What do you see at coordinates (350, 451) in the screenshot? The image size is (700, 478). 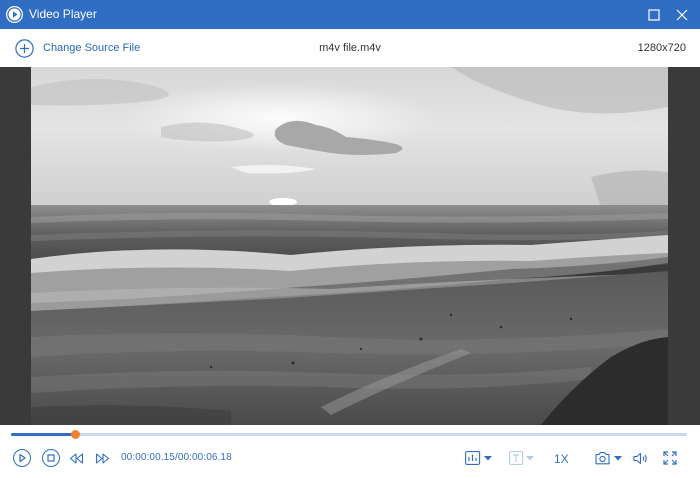 I see `playback-controls: 00:00:00.15/00:00:06.18 1X` at bounding box center [350, 451].